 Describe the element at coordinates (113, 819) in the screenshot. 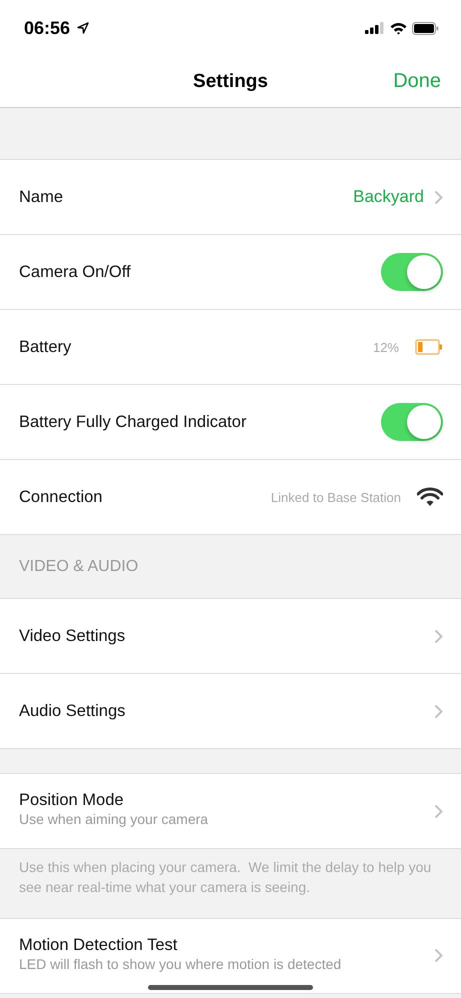

I see `row-subtitle: Use when aiming your camera` at that location.